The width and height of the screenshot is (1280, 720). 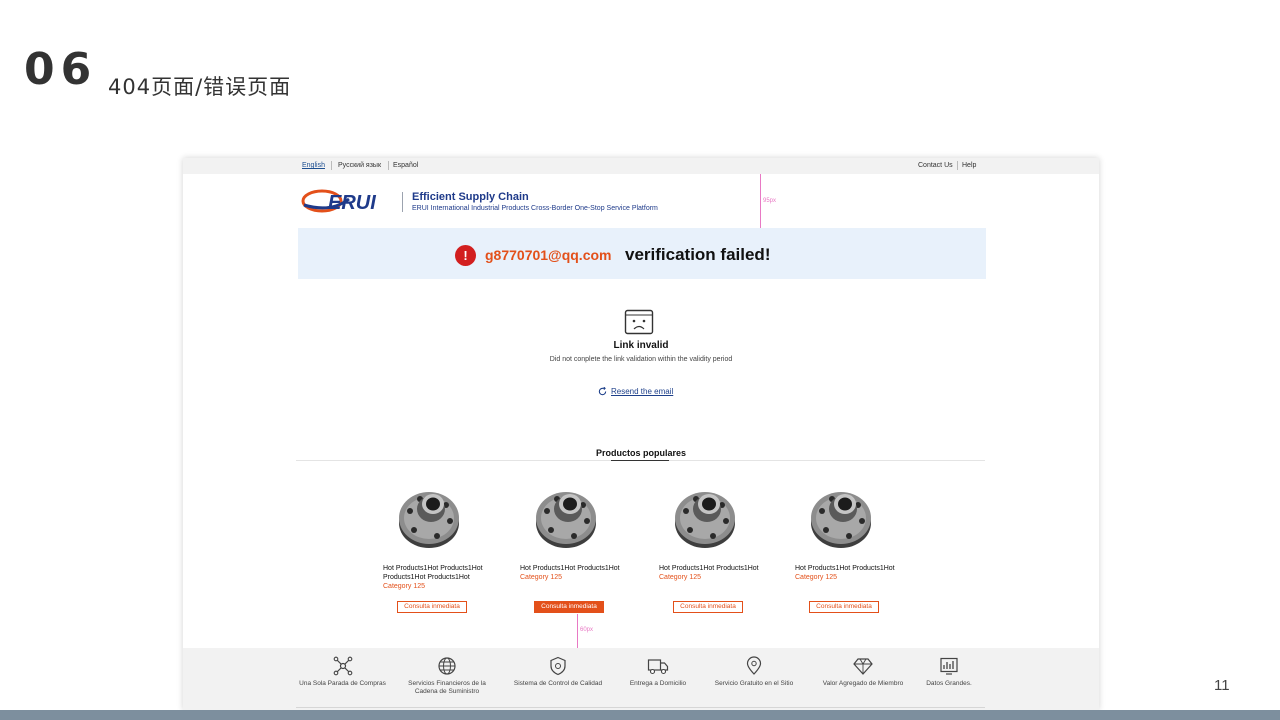 What do you see at coordinates (313, 165) in the screenshot?
I see `lang-english: English` at bounding box center [313, 165].